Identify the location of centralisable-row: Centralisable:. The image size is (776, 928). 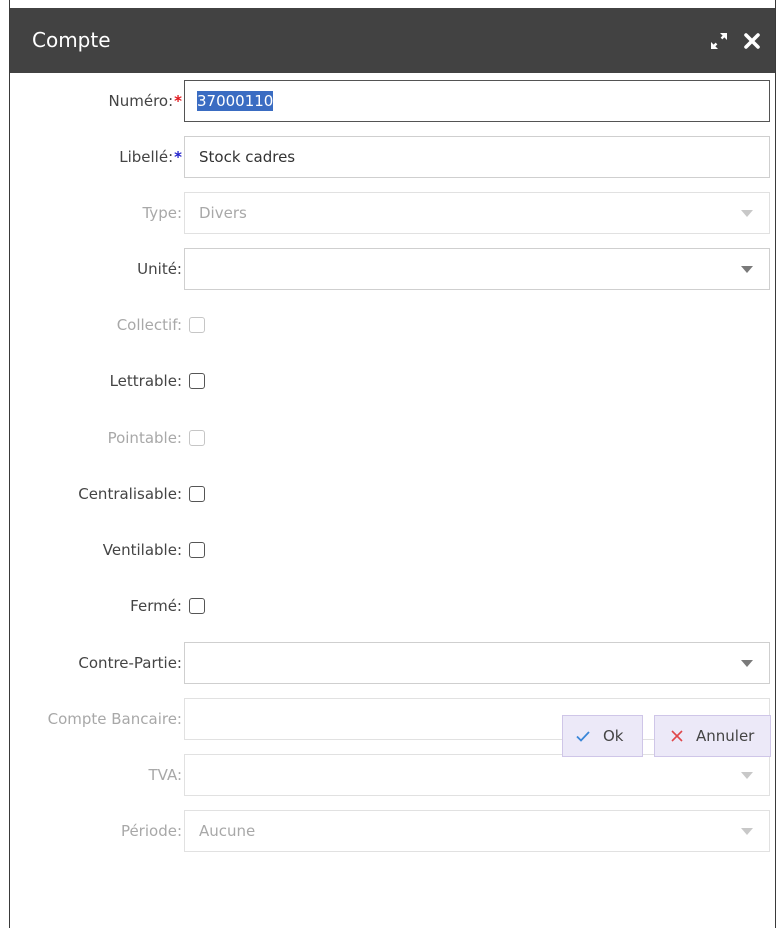
(393, 494).